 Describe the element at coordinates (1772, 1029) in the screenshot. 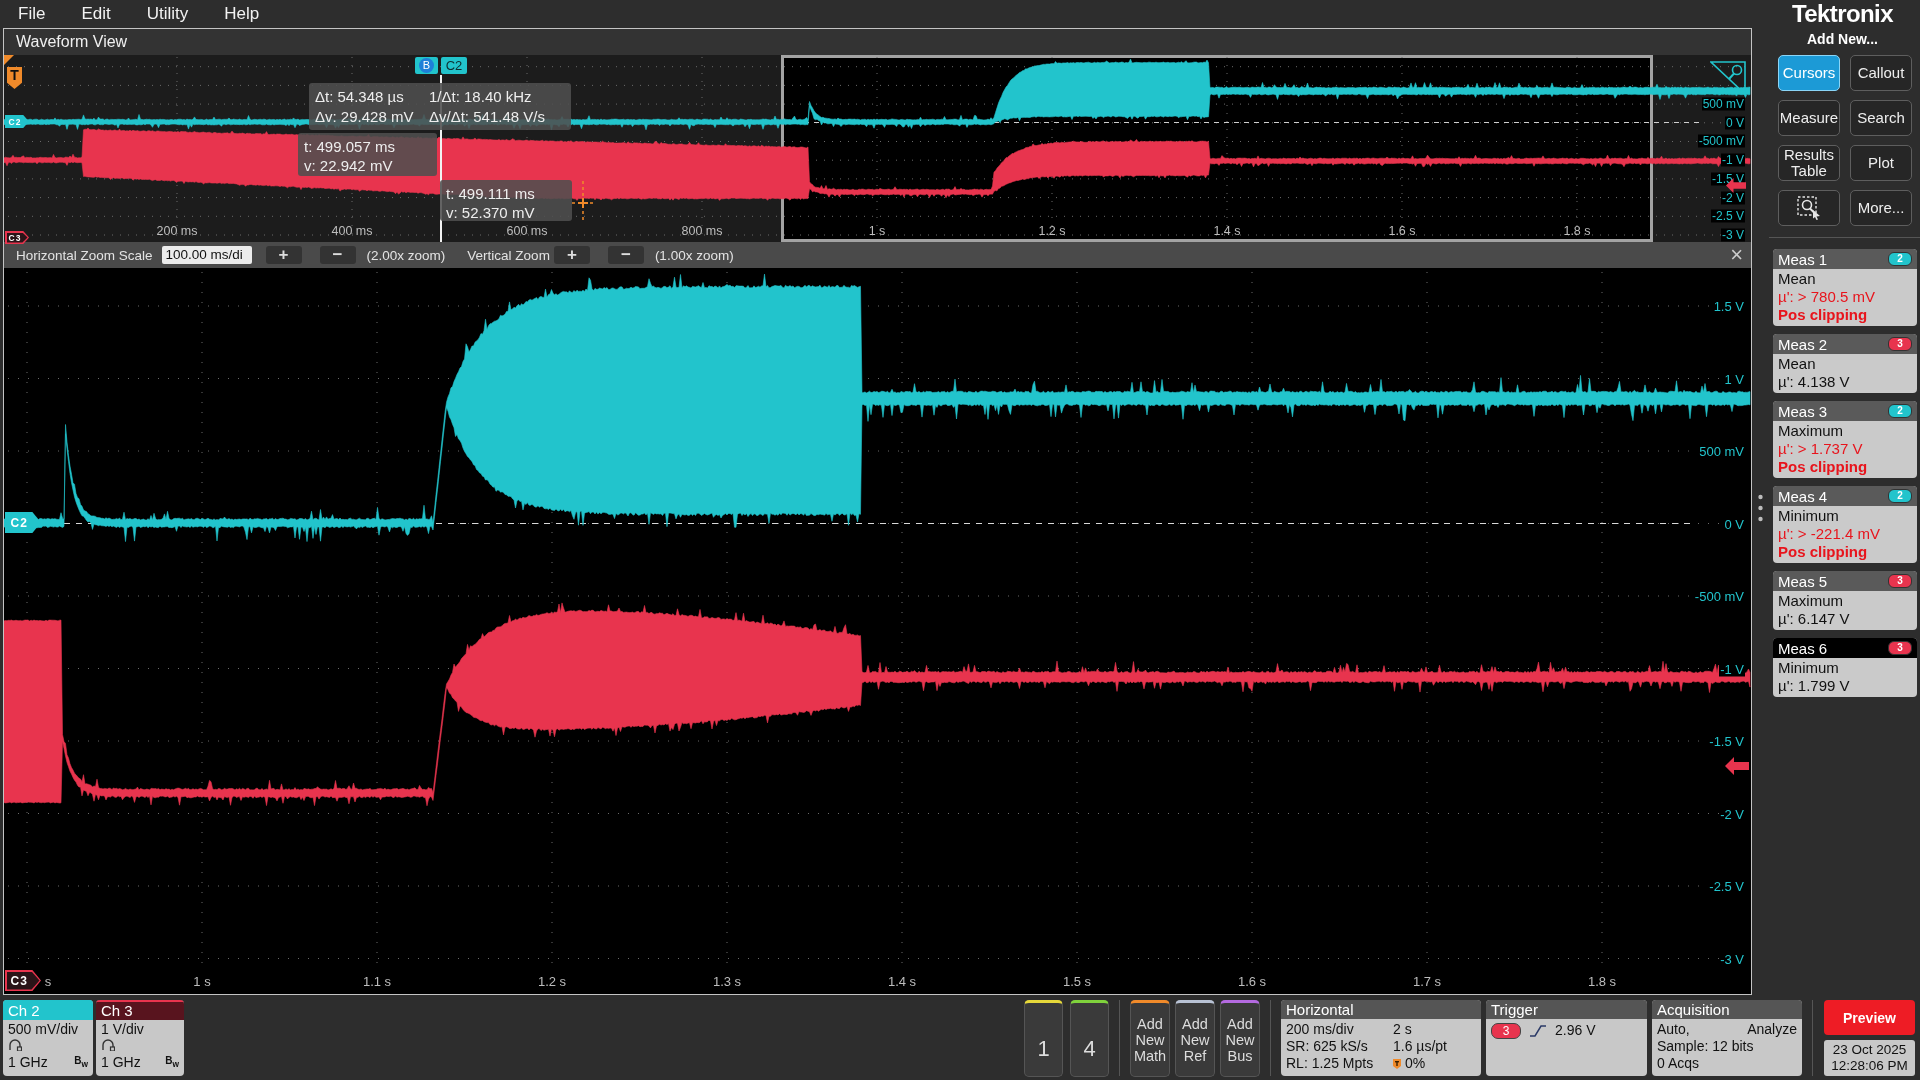

I see `badge-value: Analyze` at that location.